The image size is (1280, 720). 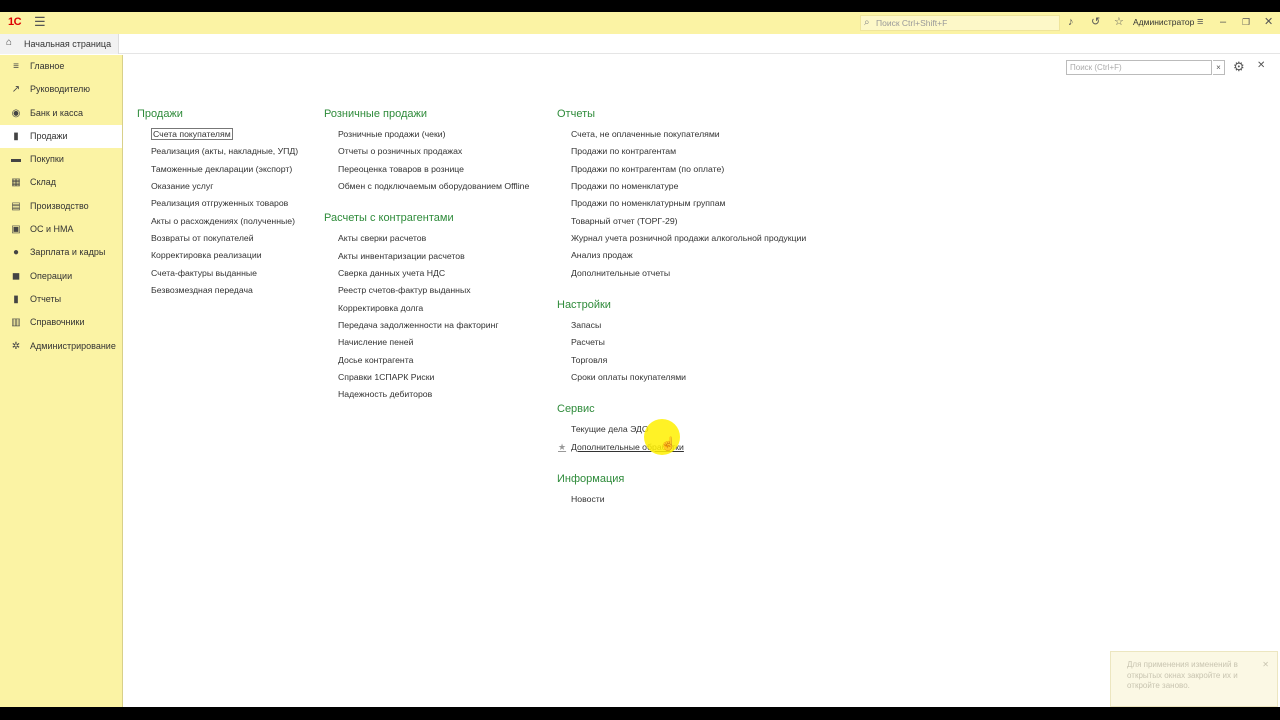 I want to click on menu-link: Акты инвентаризации расчетов, so click(x=426, y=258).